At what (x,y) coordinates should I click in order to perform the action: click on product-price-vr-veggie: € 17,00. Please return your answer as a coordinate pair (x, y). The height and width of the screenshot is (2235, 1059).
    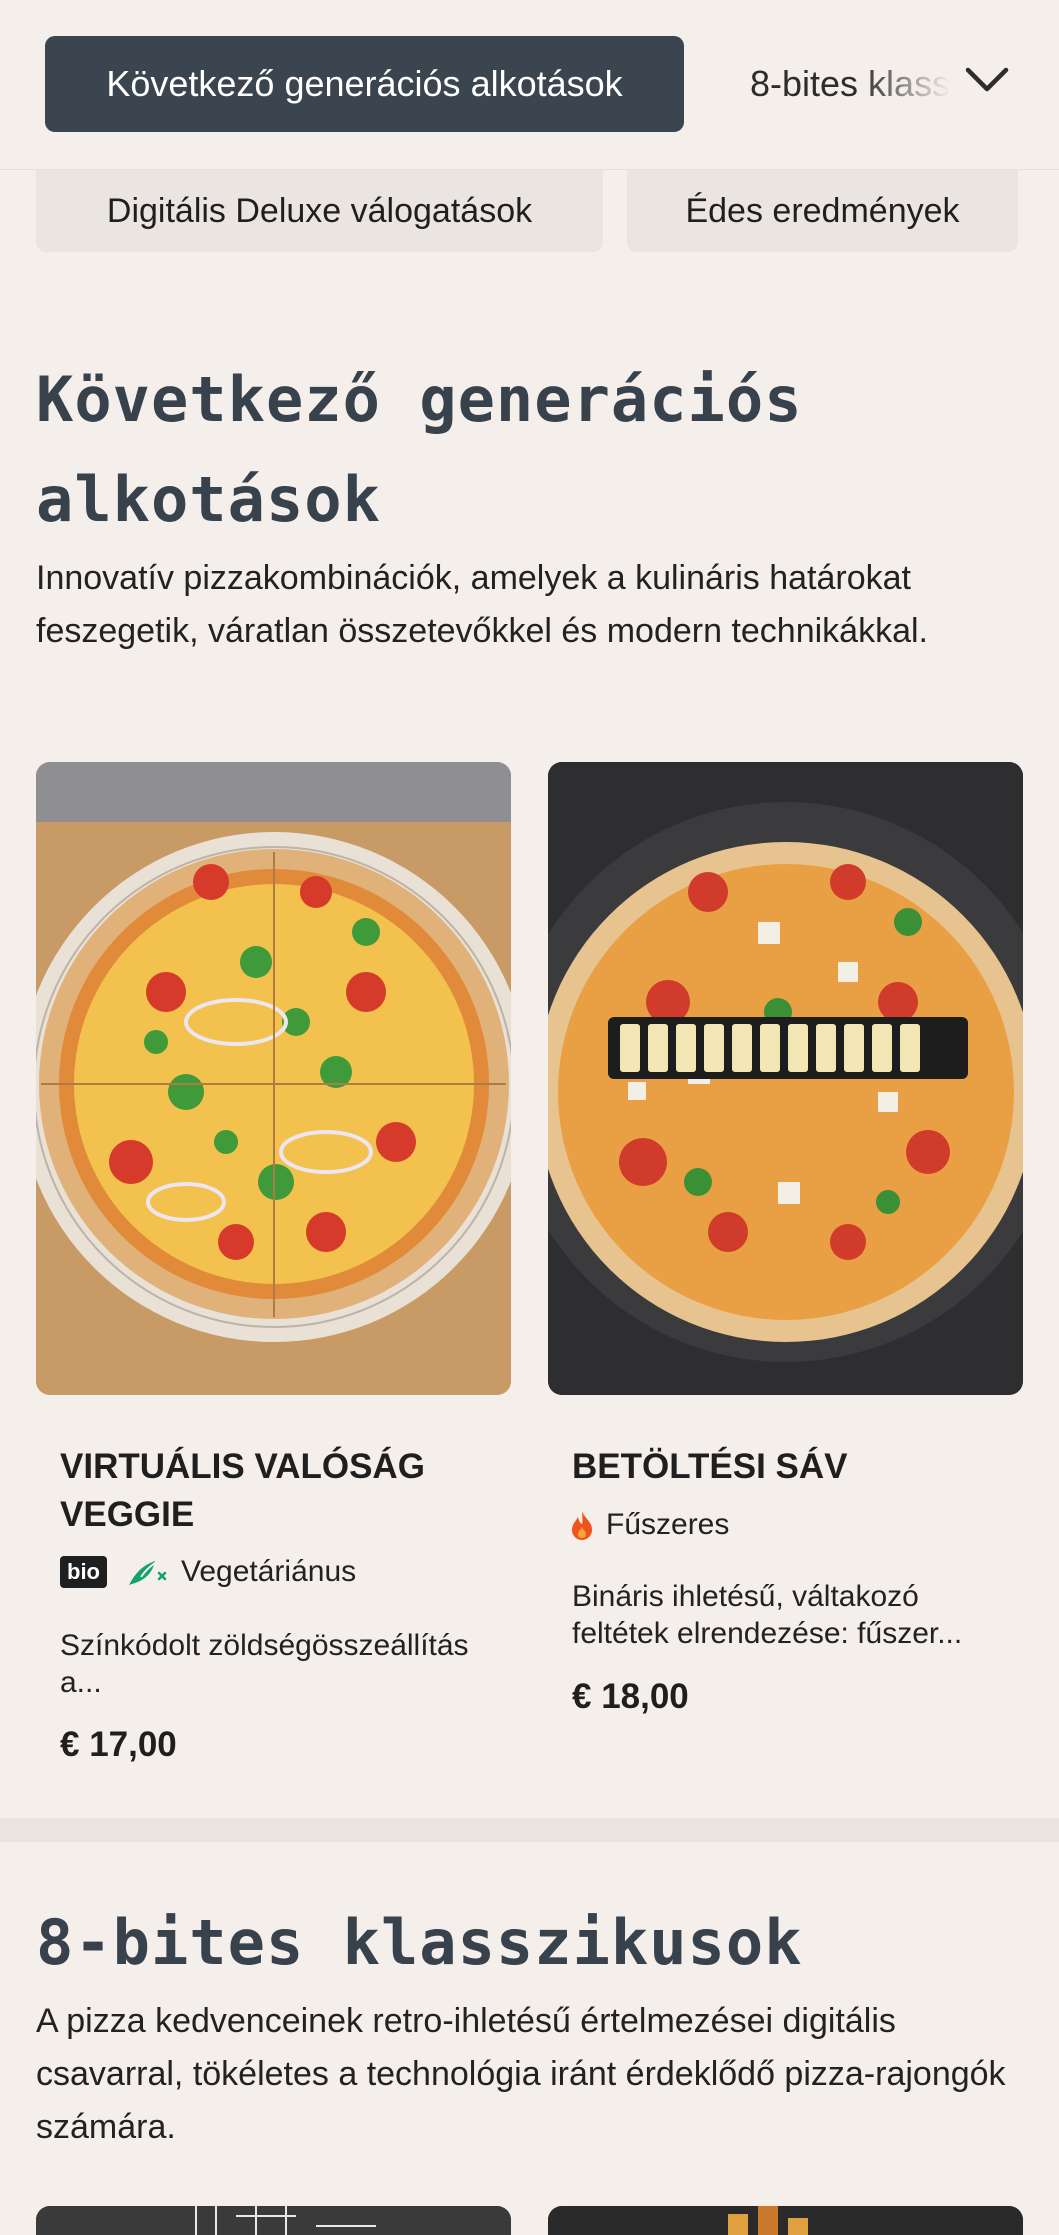
    Looking at the image, I should click on (118, 1744).